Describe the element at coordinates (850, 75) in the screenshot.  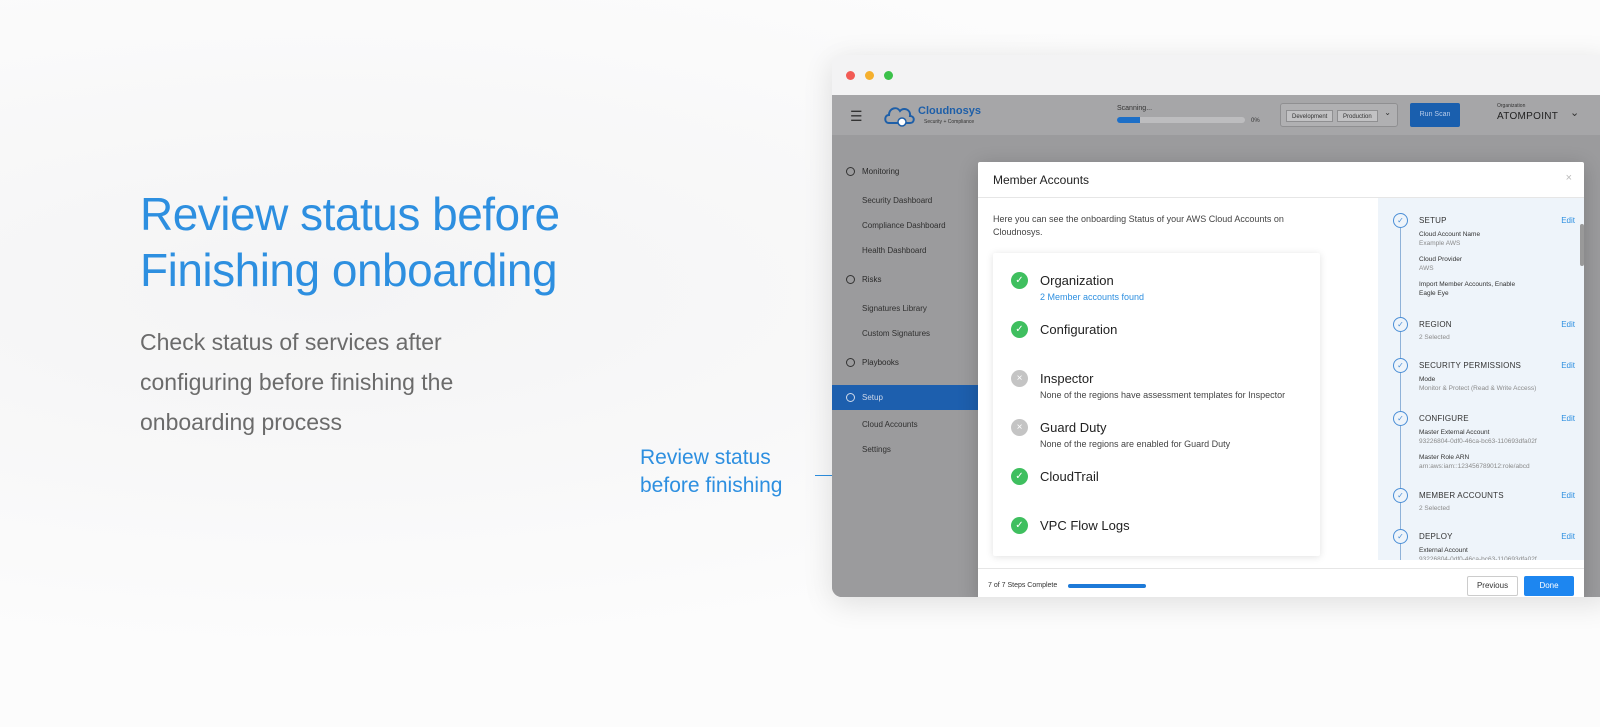
I see `close-window-dot` at that location.